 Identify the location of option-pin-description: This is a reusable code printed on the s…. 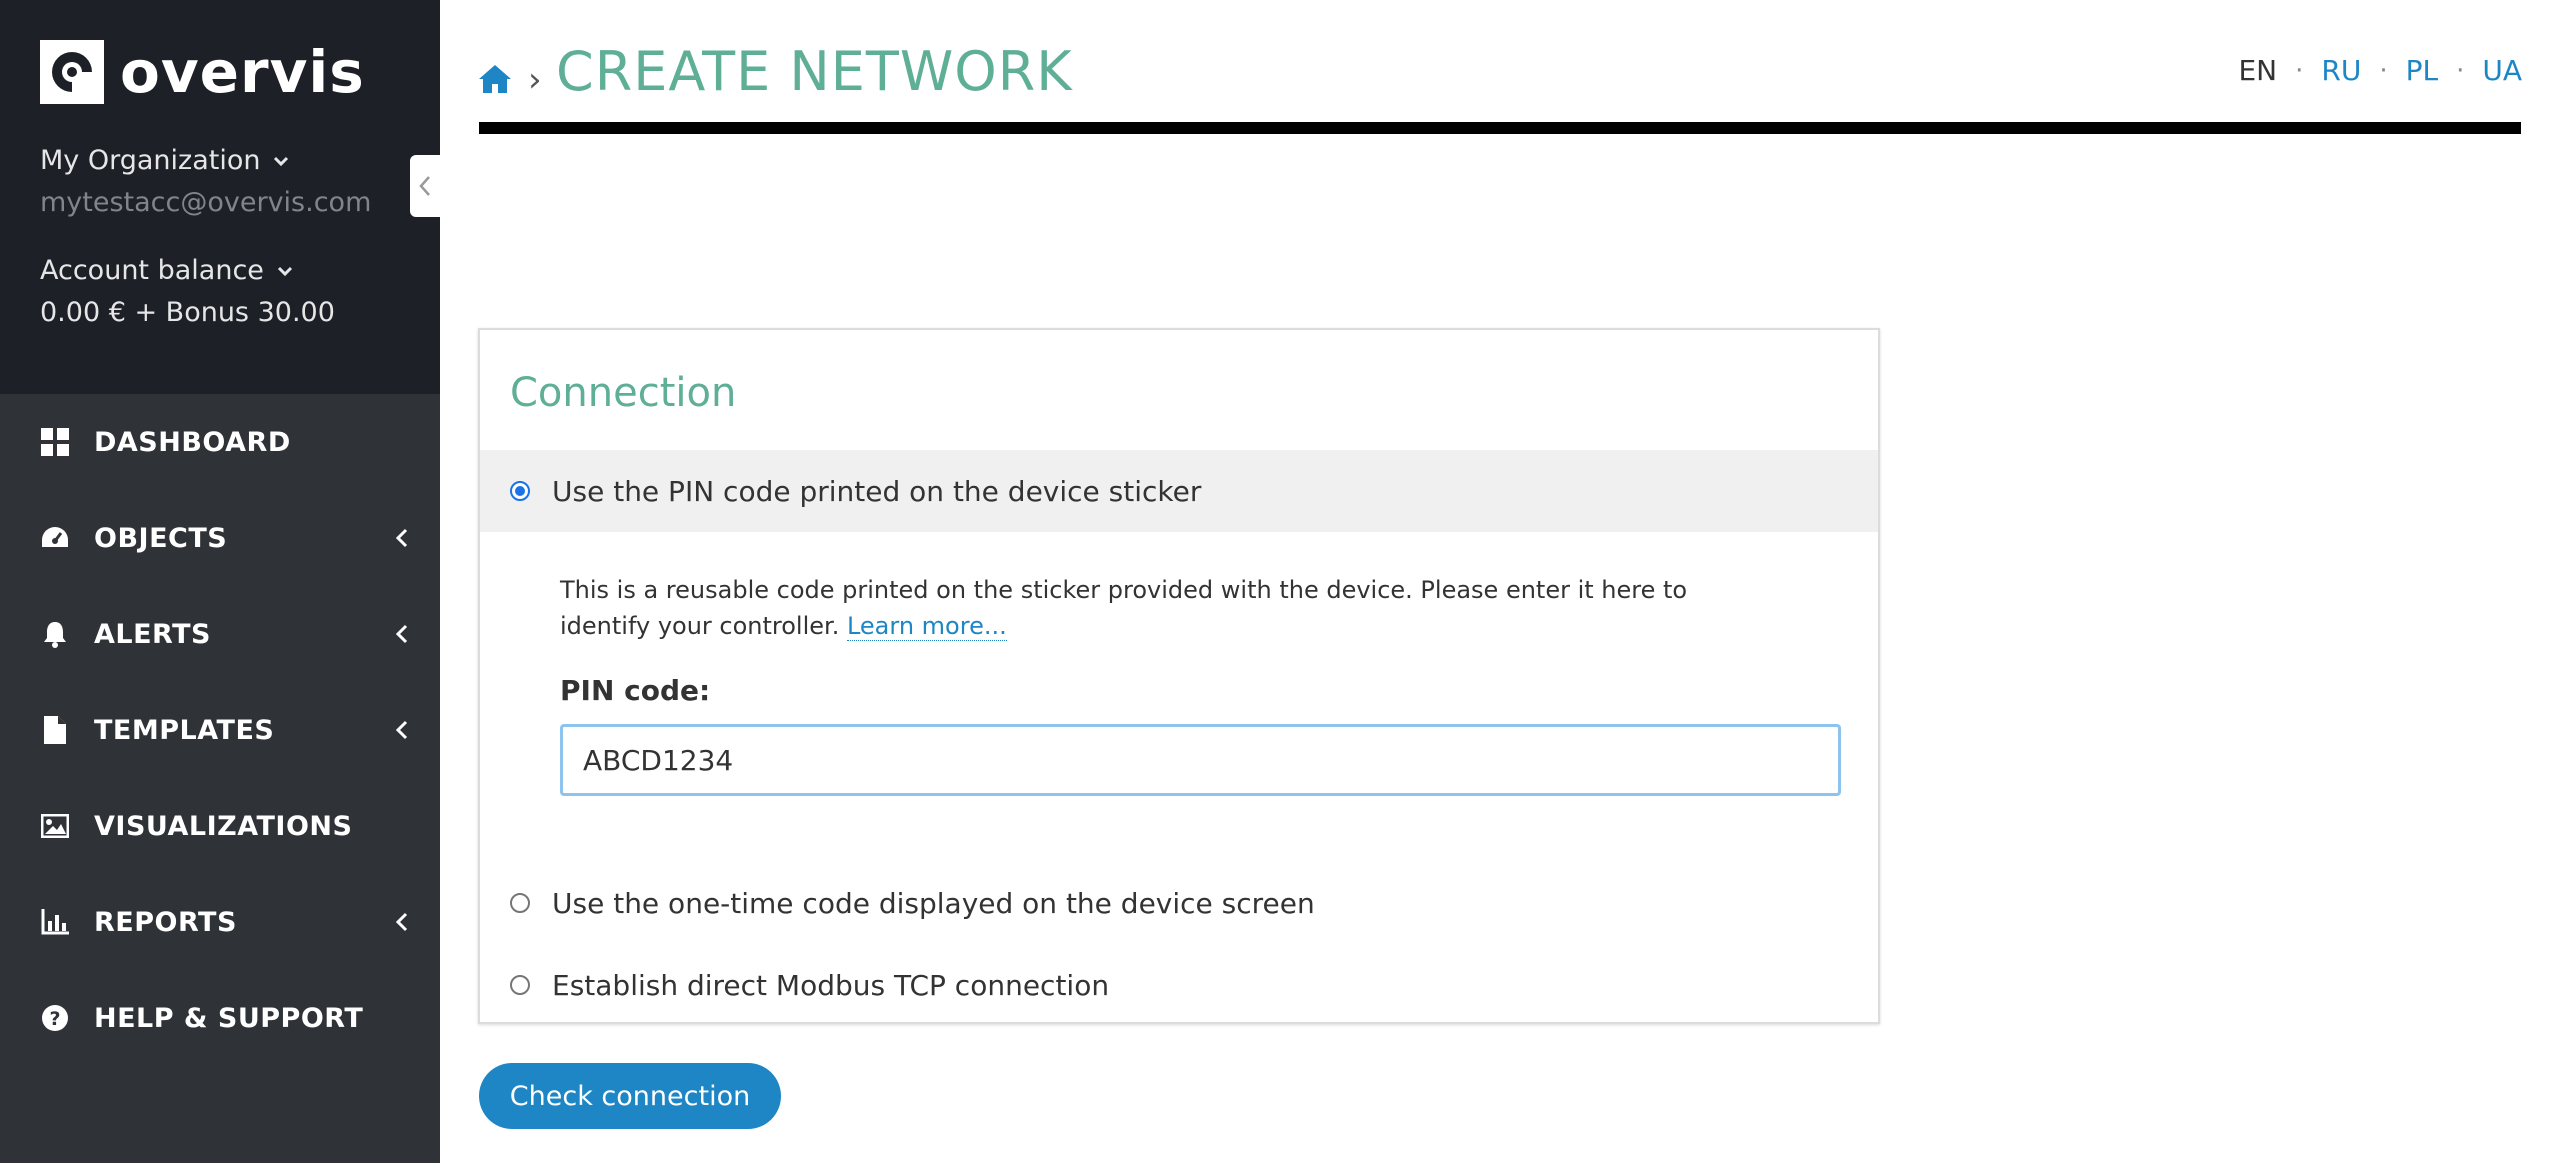
(1160, 608).